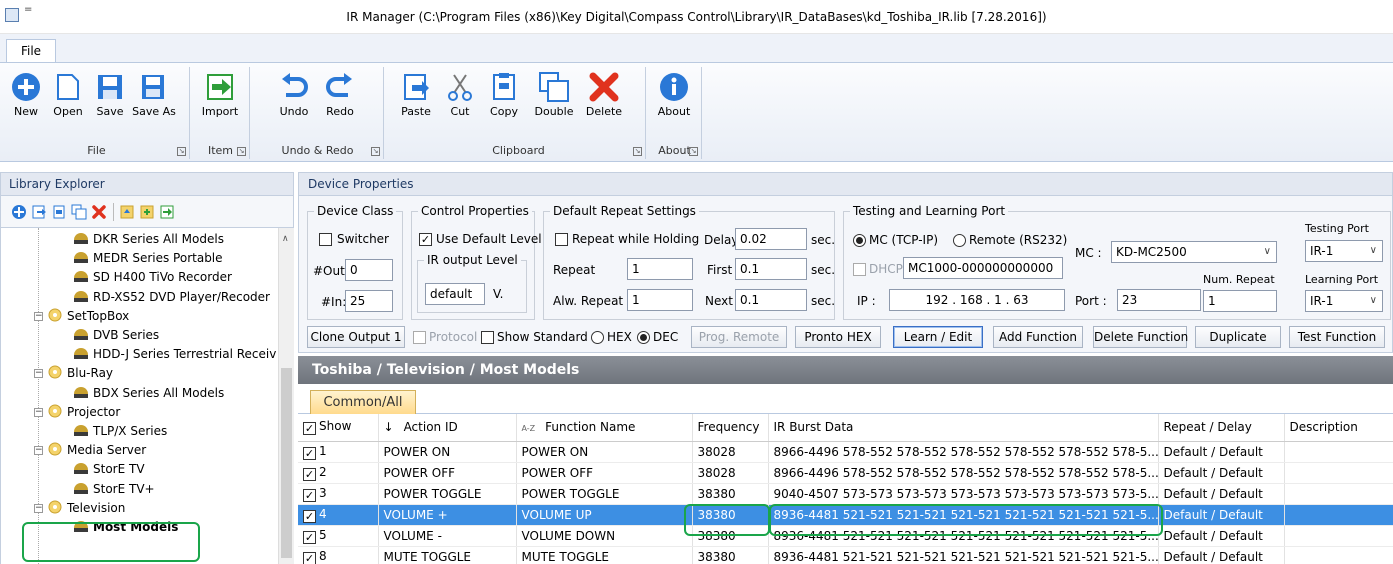 The height and width of the screenshot is (564, 1393). Describe the element at coordinates (109, 469) in the screenshot. I see `tree-item: StorE TV` at that location.